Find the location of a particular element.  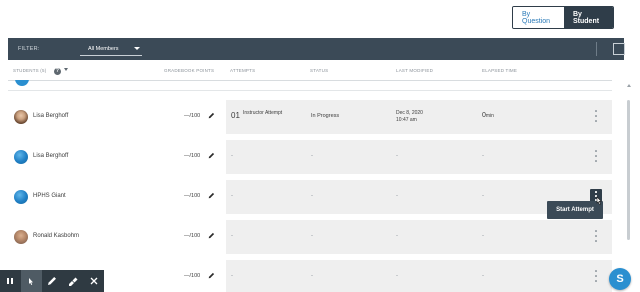

column-header-students: STUDENTS (5) is located at coordinates (29, 70).